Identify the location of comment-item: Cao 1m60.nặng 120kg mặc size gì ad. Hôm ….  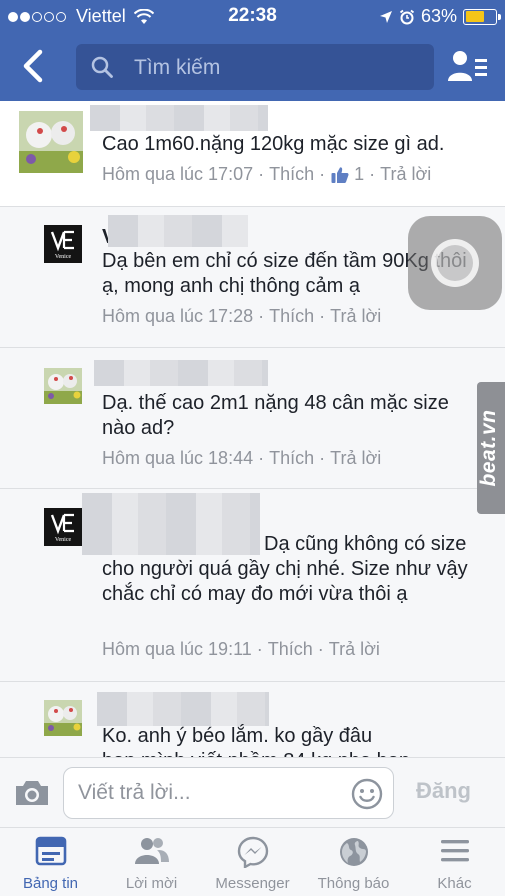
(252, 154).